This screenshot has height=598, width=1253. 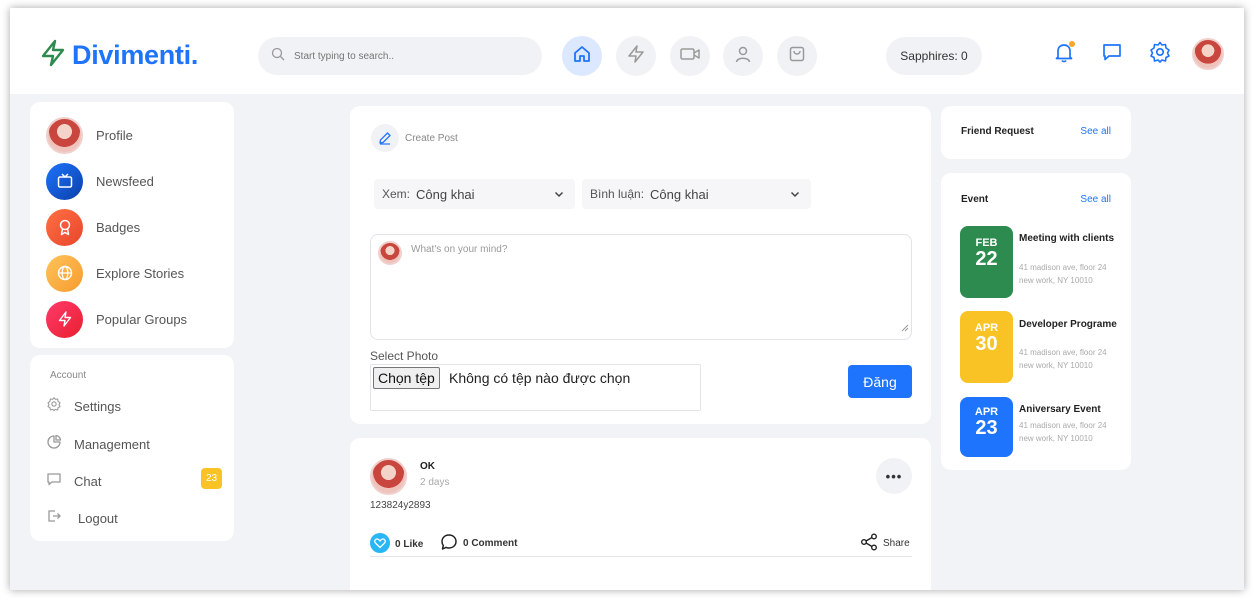 What do you see at coordinates (641, 556) in the screenshot?
I see `post-divider` at bounding box center [641, 556].